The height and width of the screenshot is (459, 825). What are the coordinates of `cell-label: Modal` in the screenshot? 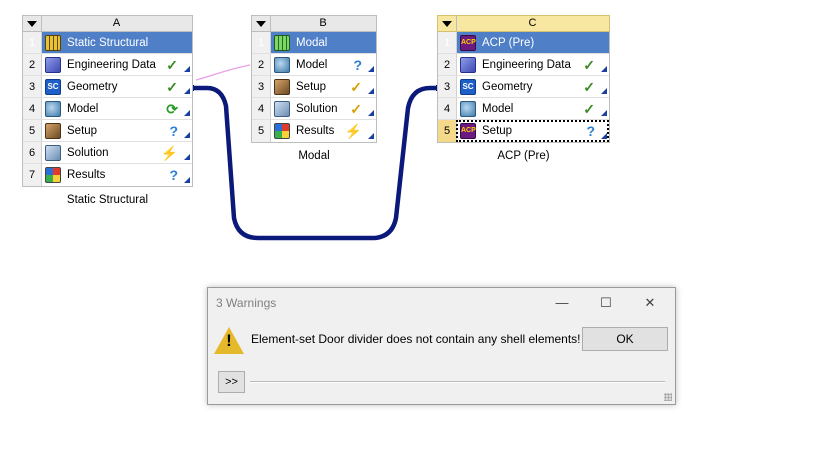 It's located at (312, 43).